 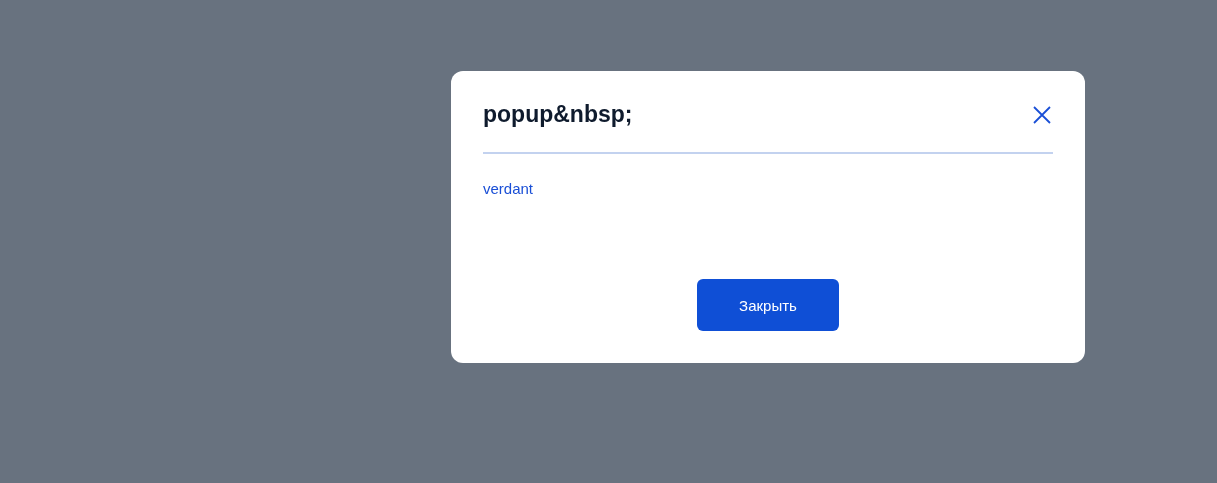 What do you see at coordinates (508, 188) in the screenshot?
I see `content-link: verdant` at bounding box center [508, 188].